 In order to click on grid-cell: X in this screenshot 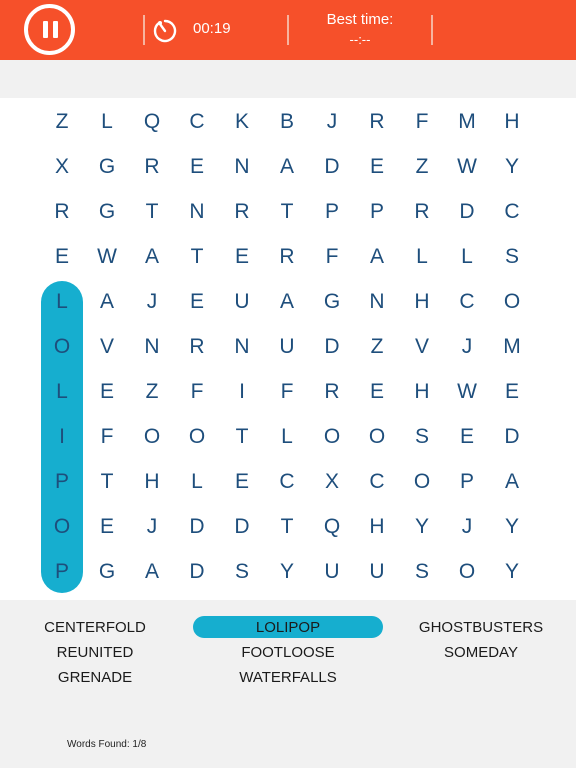, I will do `click(332, 482)`.